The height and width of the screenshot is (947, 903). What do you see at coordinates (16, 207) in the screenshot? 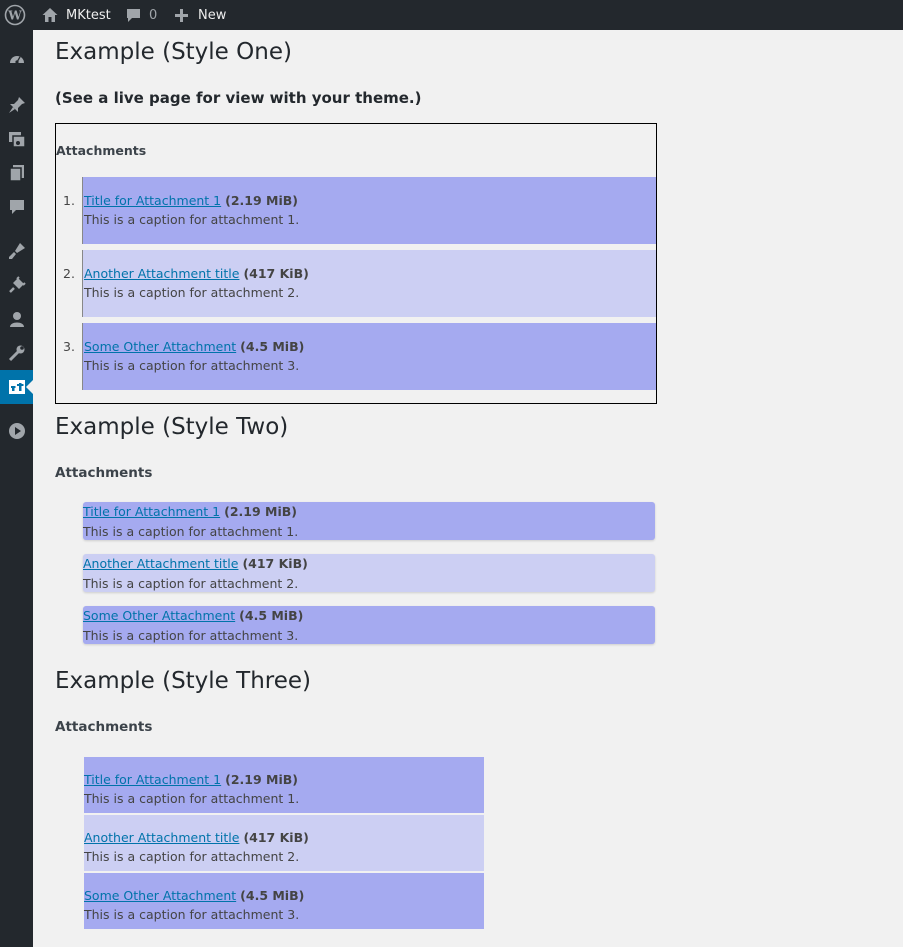
I see `comments-icon` at bounding box center [16, 207].